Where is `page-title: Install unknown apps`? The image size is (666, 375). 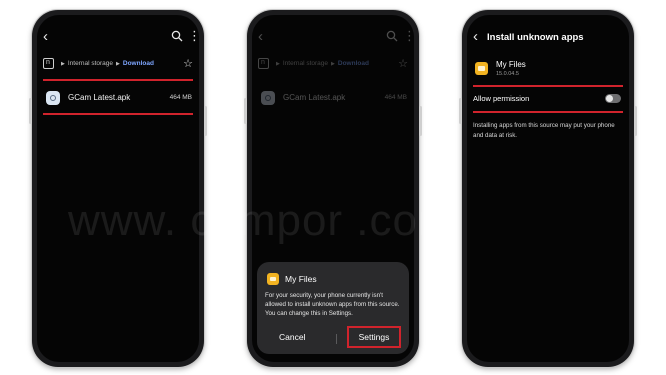 page-title: Install unknown apps is located at coordinates (535, 37).